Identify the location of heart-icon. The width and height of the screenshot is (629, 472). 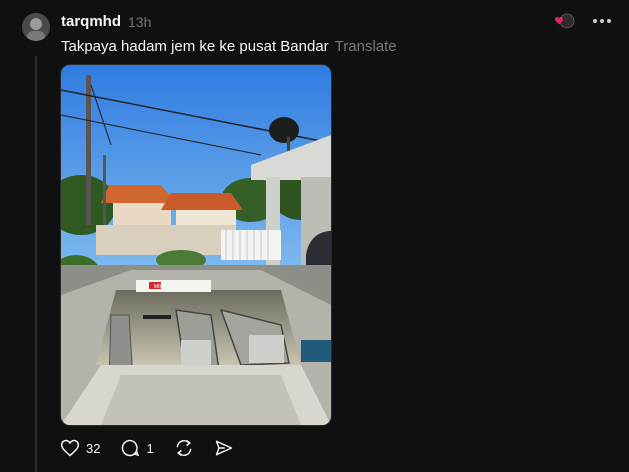
(70, 448).